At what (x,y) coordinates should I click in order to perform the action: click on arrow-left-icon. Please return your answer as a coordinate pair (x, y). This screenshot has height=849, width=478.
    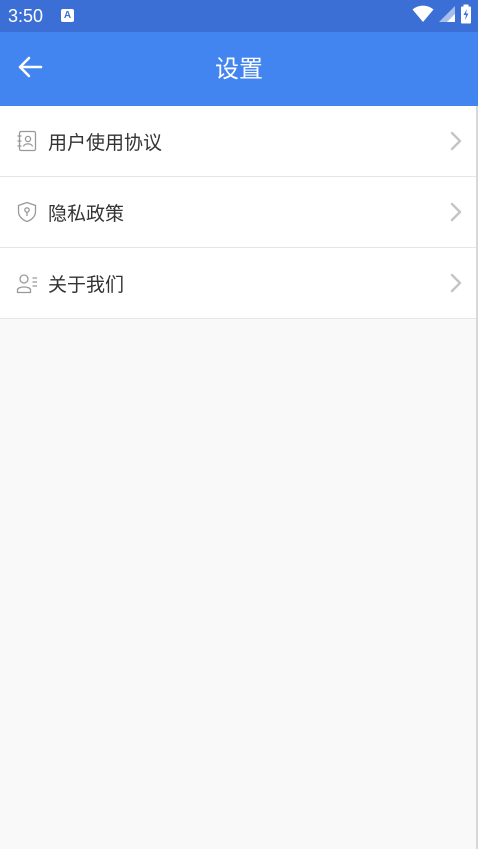
    Looking at the image, I should click on (30, 69).